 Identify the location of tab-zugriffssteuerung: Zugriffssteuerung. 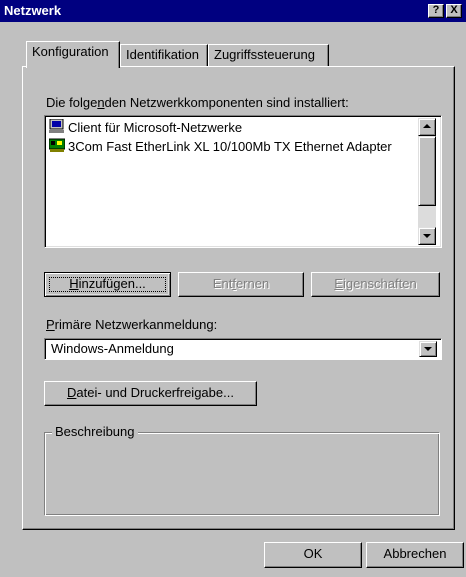
(268, 55).